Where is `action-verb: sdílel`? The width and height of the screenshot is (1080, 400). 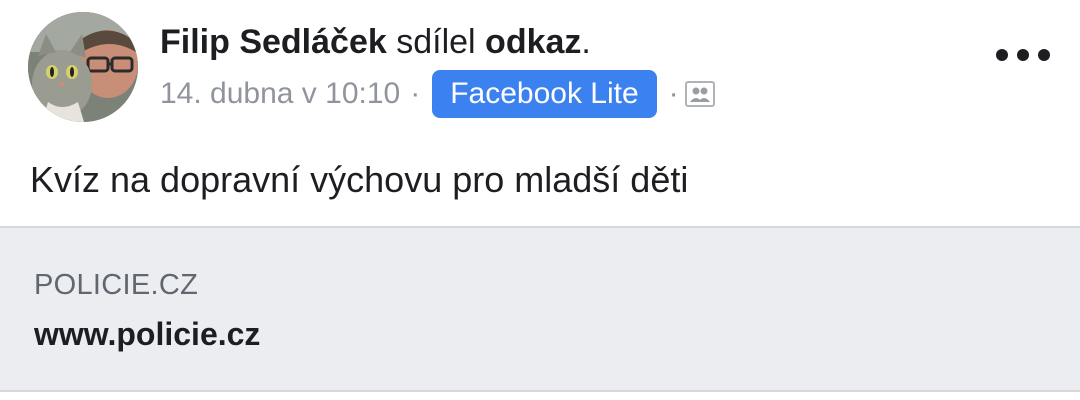
action-verb: sdílel is located at coordinates (436, 42).